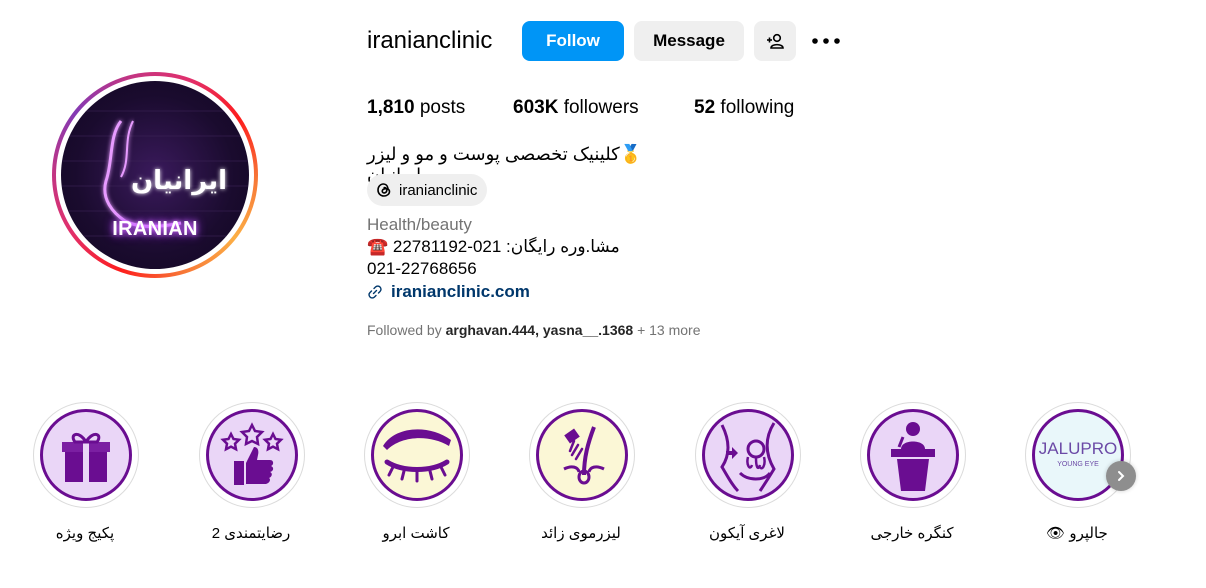 This screenshot has height=588, width=1206. I want to click on following-count: 52, so click(705, 107).